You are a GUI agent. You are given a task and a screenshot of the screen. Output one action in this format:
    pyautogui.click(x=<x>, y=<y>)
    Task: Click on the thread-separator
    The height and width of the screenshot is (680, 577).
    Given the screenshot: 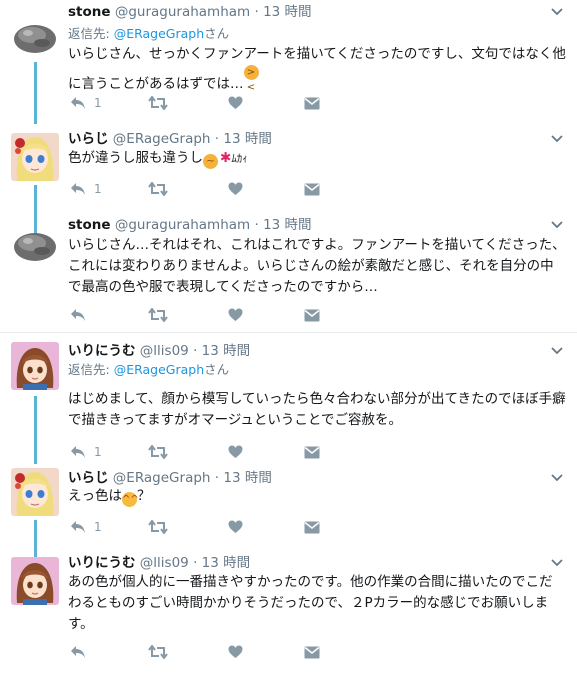 What is the action you would take?
    pyautogui.click(x=288, y=332)
    